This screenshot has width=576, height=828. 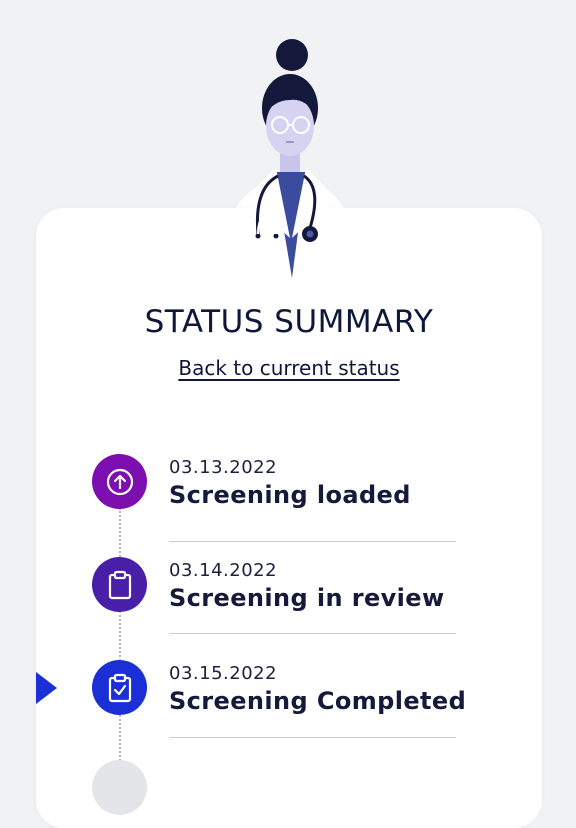 What do you see at coordinates (223, 570) in the screenshot?
I see `step-2-date: 03.14.2022` at bounding box center [223, 570].